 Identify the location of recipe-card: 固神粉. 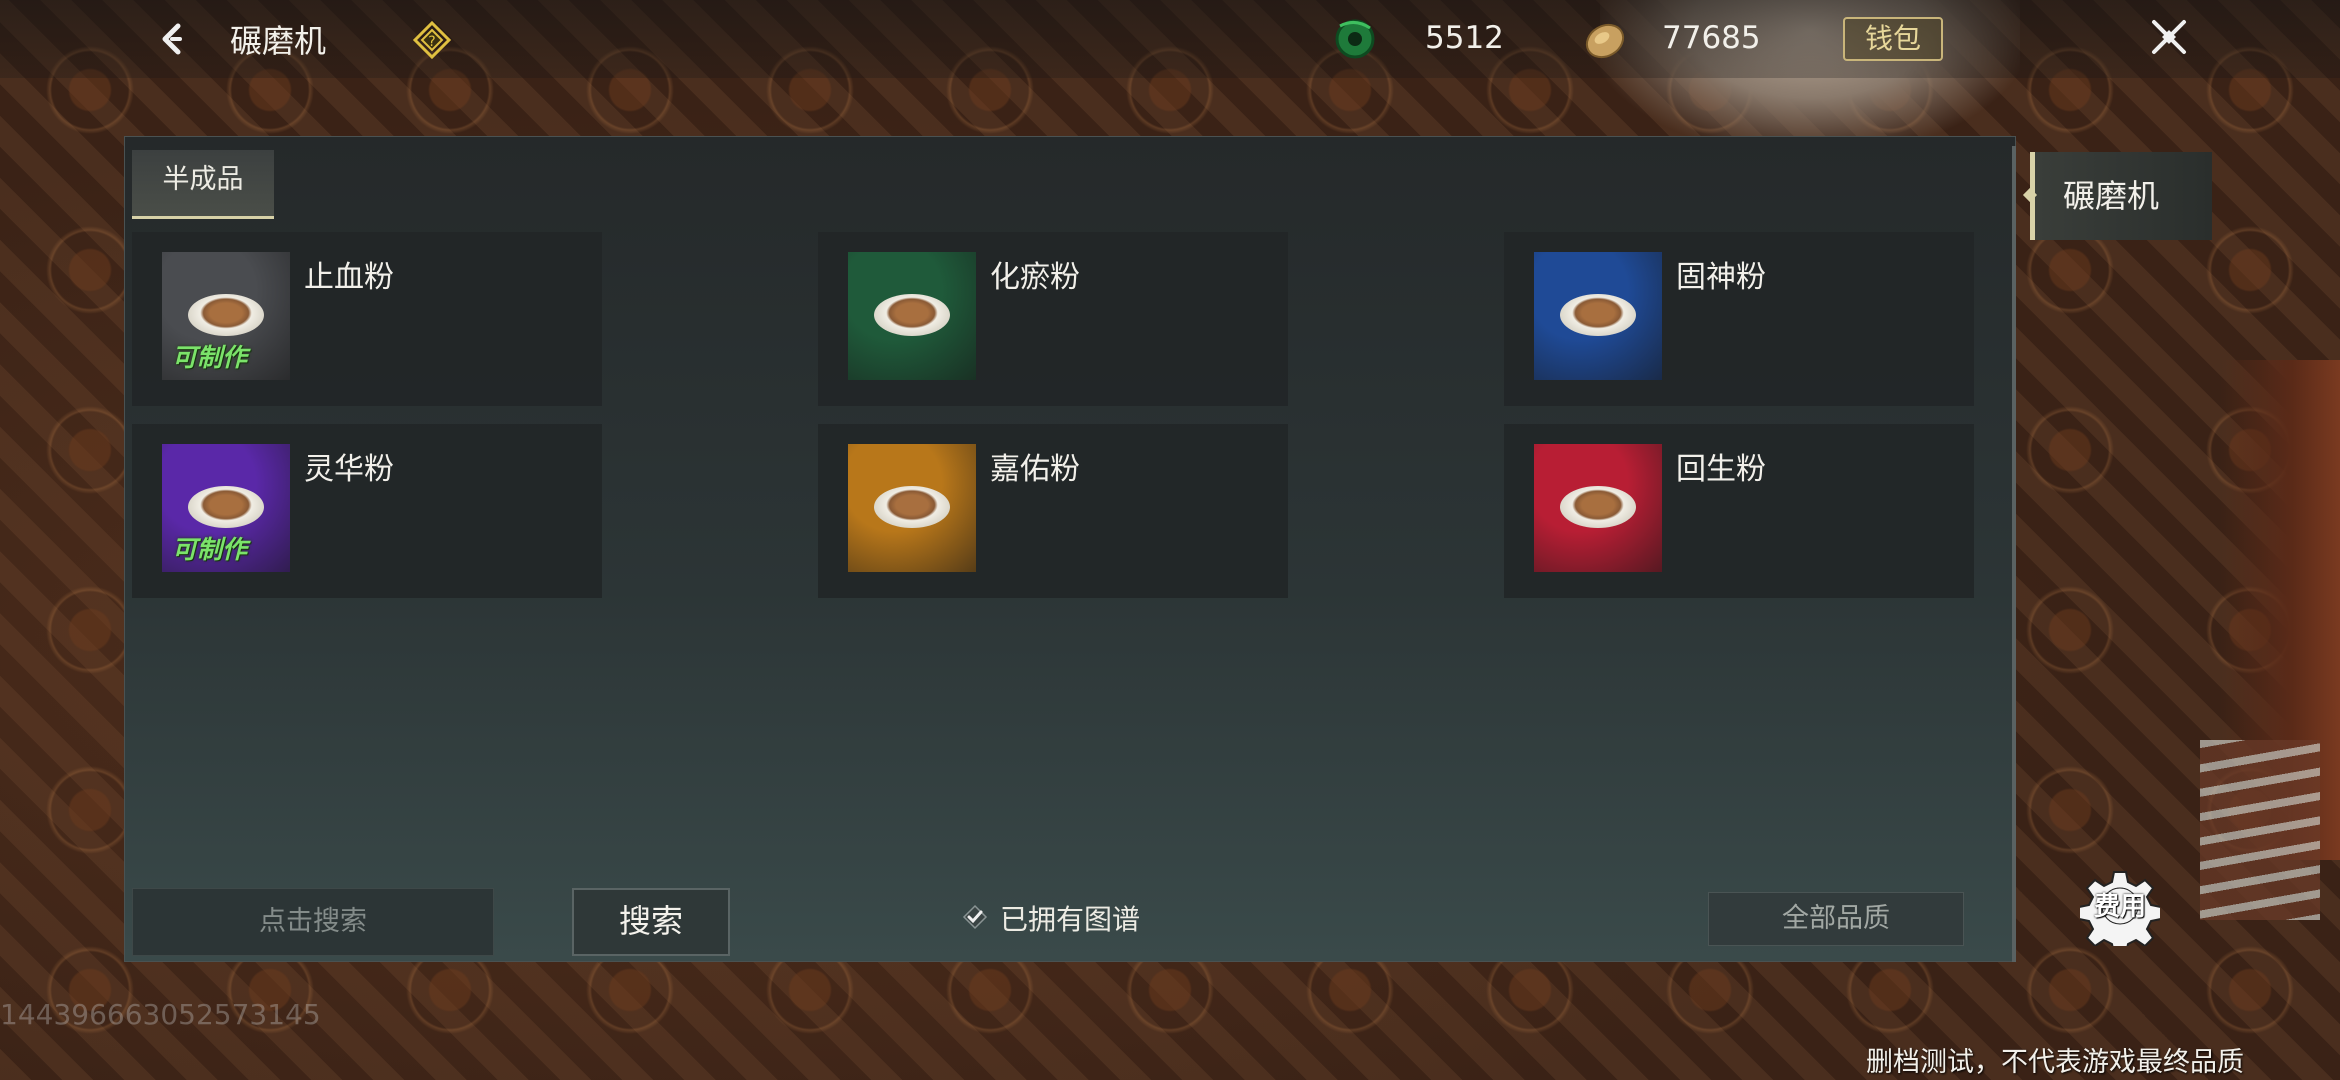
(1739, 319).